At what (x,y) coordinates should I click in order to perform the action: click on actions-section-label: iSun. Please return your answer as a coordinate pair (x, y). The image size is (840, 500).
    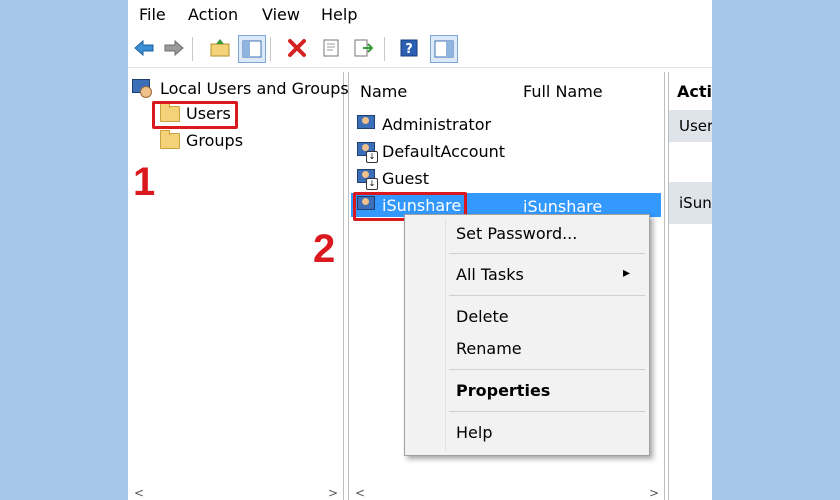
    Looking at the image, I should click on (695, 203).